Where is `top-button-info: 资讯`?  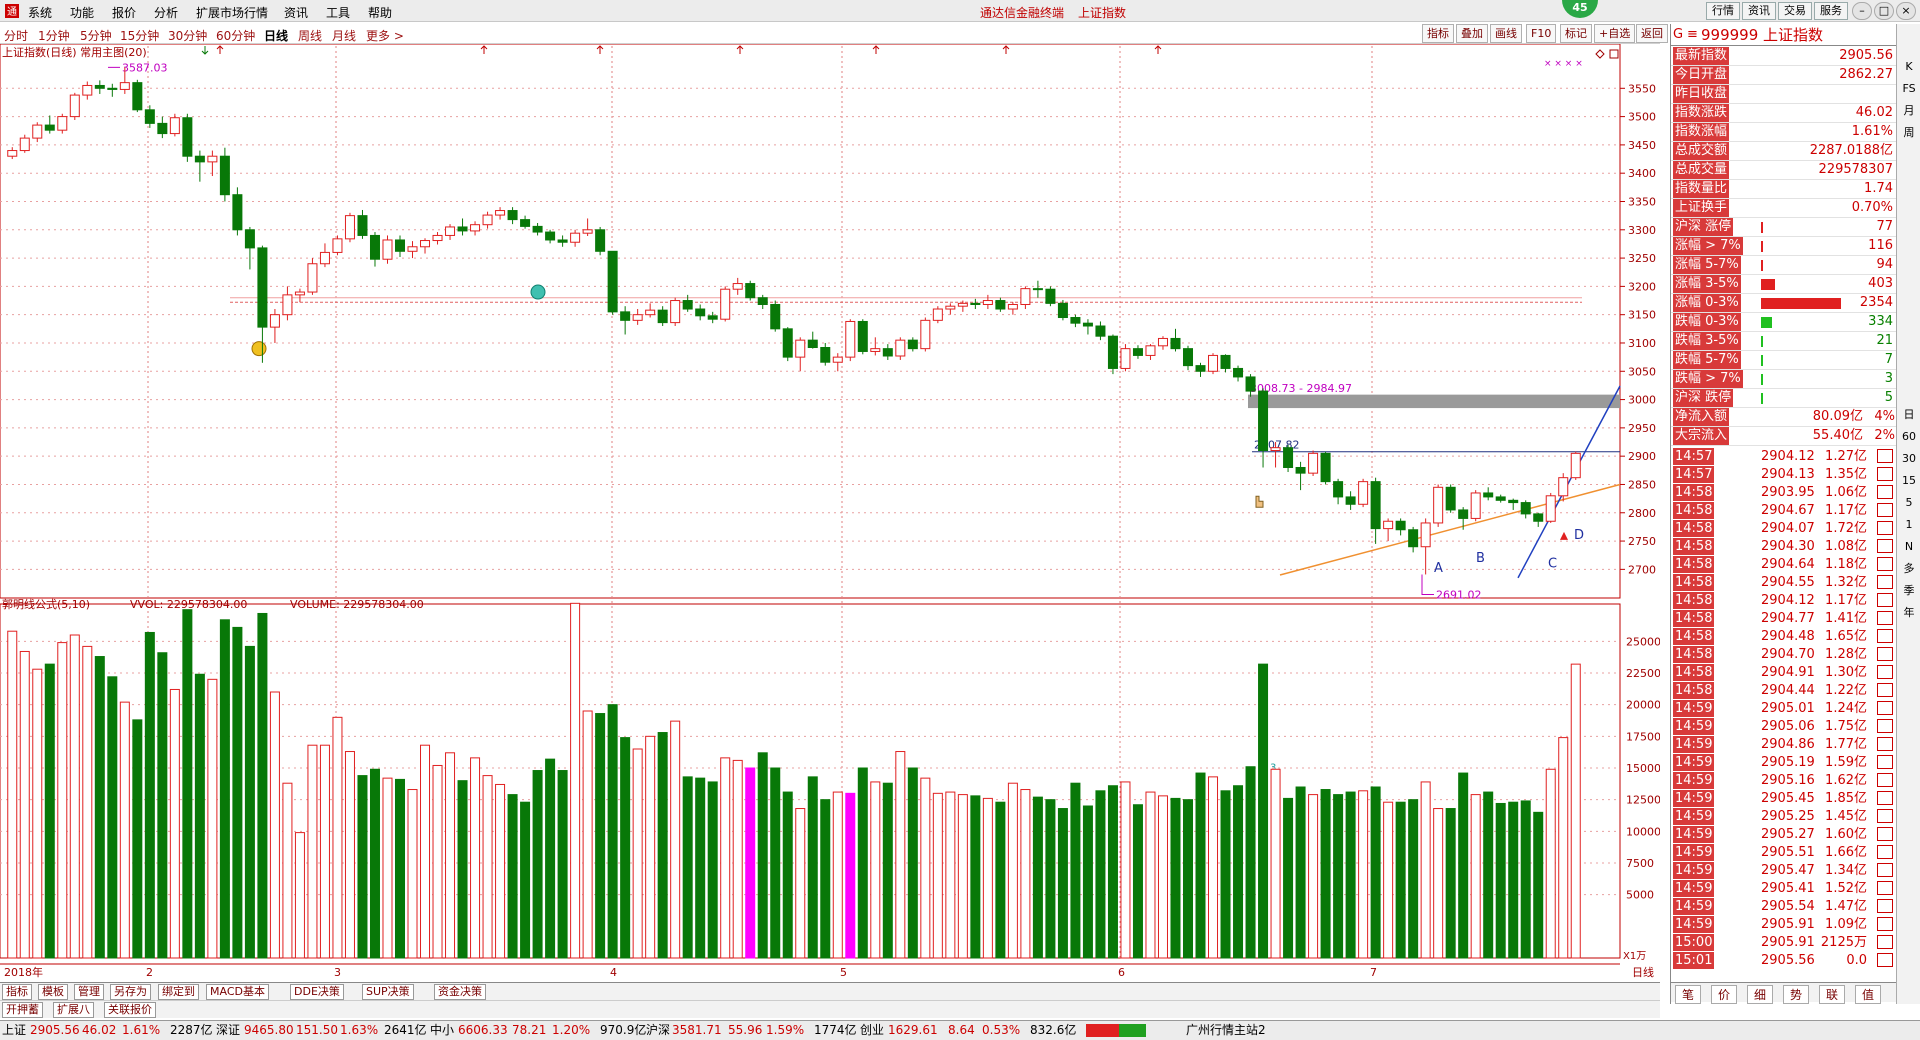 top-button-info: 资讯 is located at coordinates (1759, 11).